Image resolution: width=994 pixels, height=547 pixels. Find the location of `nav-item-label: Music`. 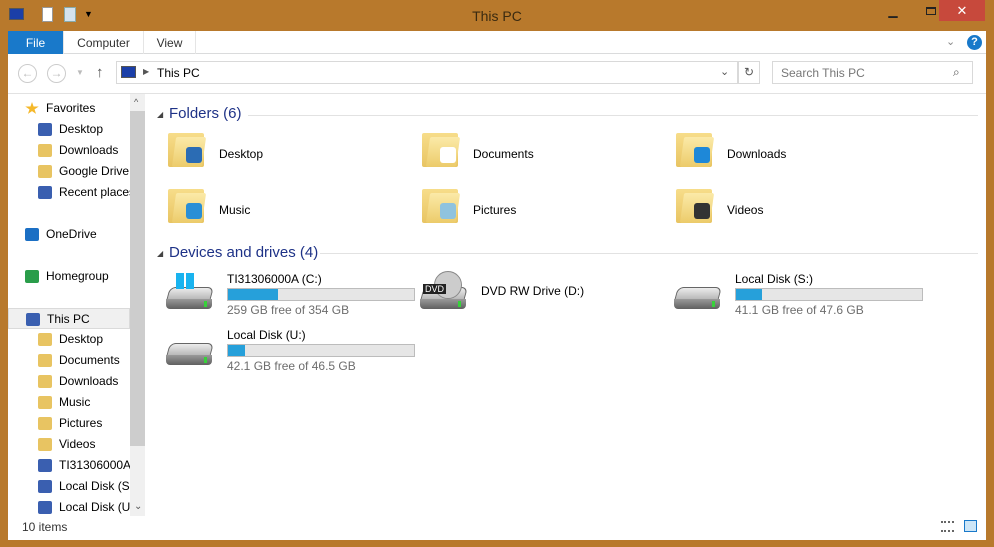

nav-item-label: Music is located at coordinates (75, 402).